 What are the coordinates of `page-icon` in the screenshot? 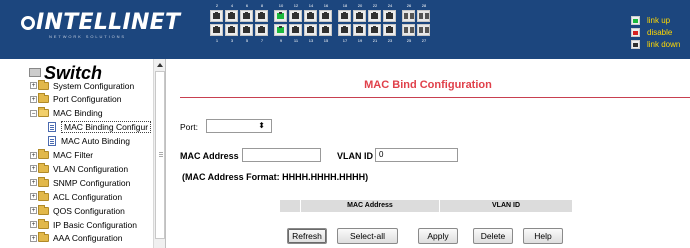 It's located at (52, 141).